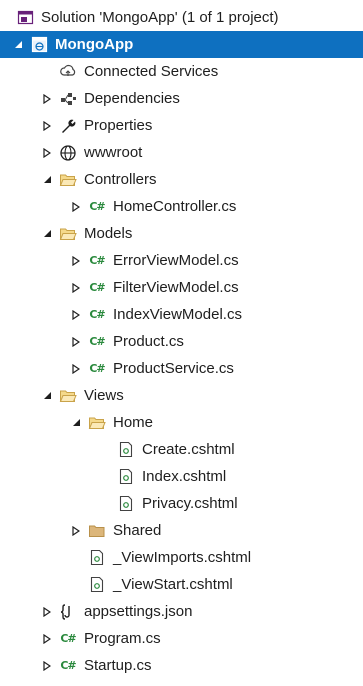 The height and width of the screenshot is (686, 363). What do you see at coordinates (181, 638) in the screenshot?
I see `tree-node-program-cs: C# Program.cs` at bounding box center [181, 638].